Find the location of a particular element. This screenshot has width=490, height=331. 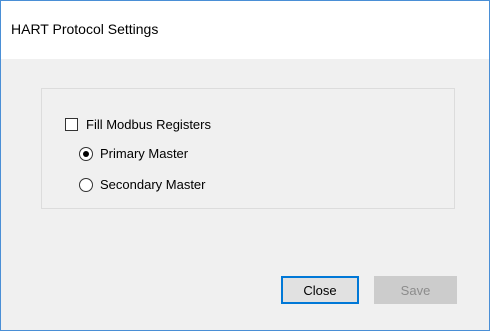

secondary-master-label: Secondary Master is located at coordinates (153, 184).